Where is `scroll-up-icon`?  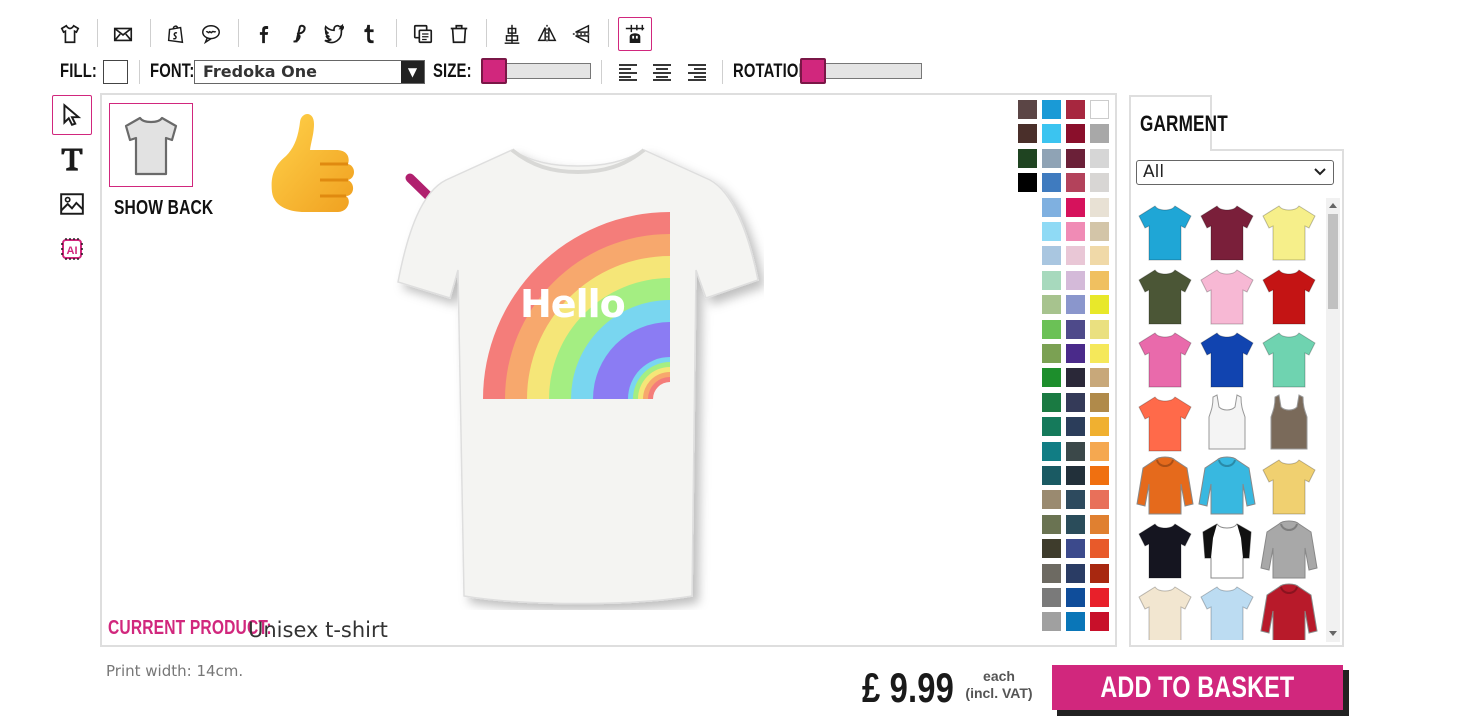 scroll-up-icon is located at coordinates (1333, 205).